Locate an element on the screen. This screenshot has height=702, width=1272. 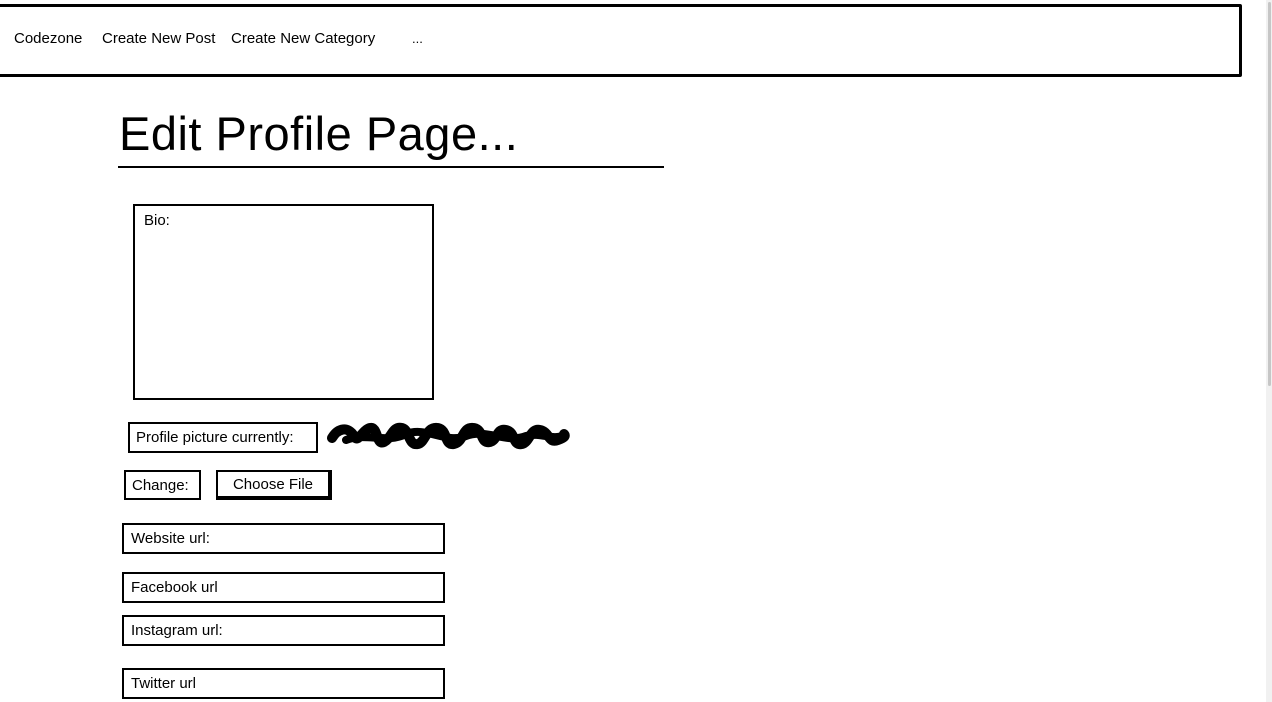
twitter-url-field: Twitter url is located at coordinates (283, 683).